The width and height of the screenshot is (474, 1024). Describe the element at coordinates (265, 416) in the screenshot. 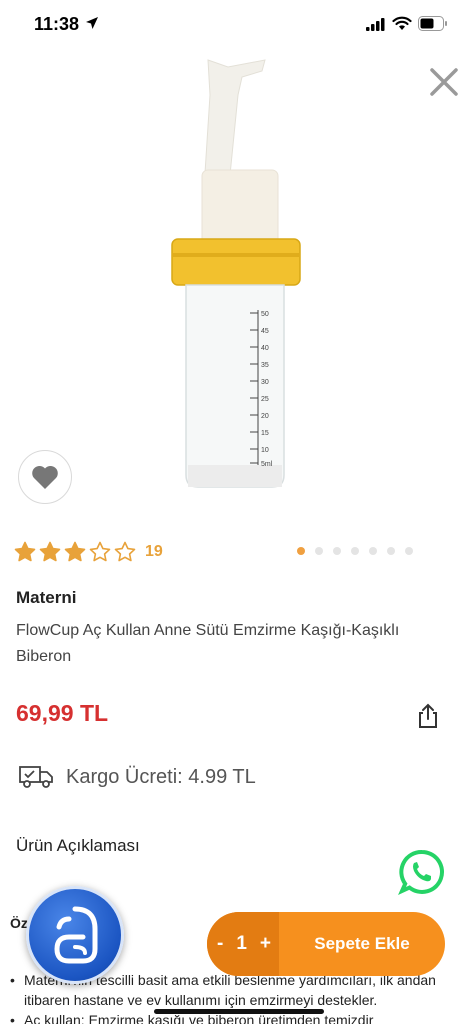

I see `svg-text: 20` at that location.